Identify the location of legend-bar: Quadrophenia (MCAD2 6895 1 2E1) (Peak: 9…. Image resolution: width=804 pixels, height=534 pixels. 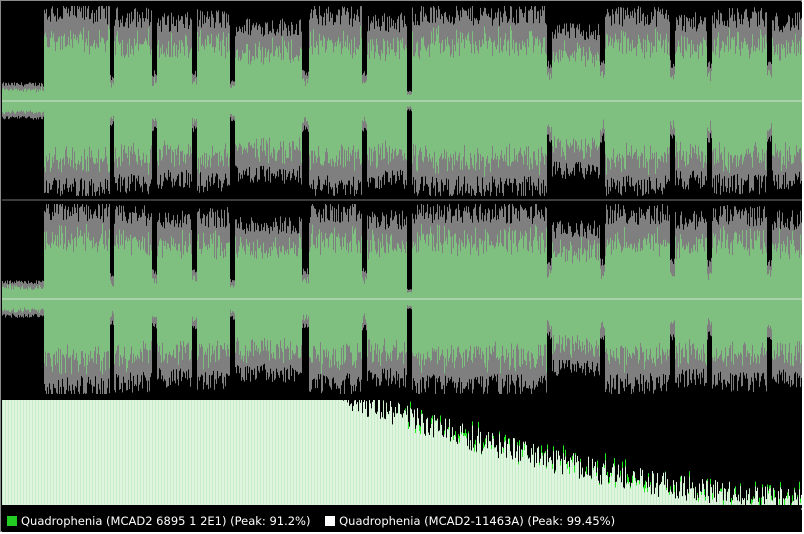
(402, 521).